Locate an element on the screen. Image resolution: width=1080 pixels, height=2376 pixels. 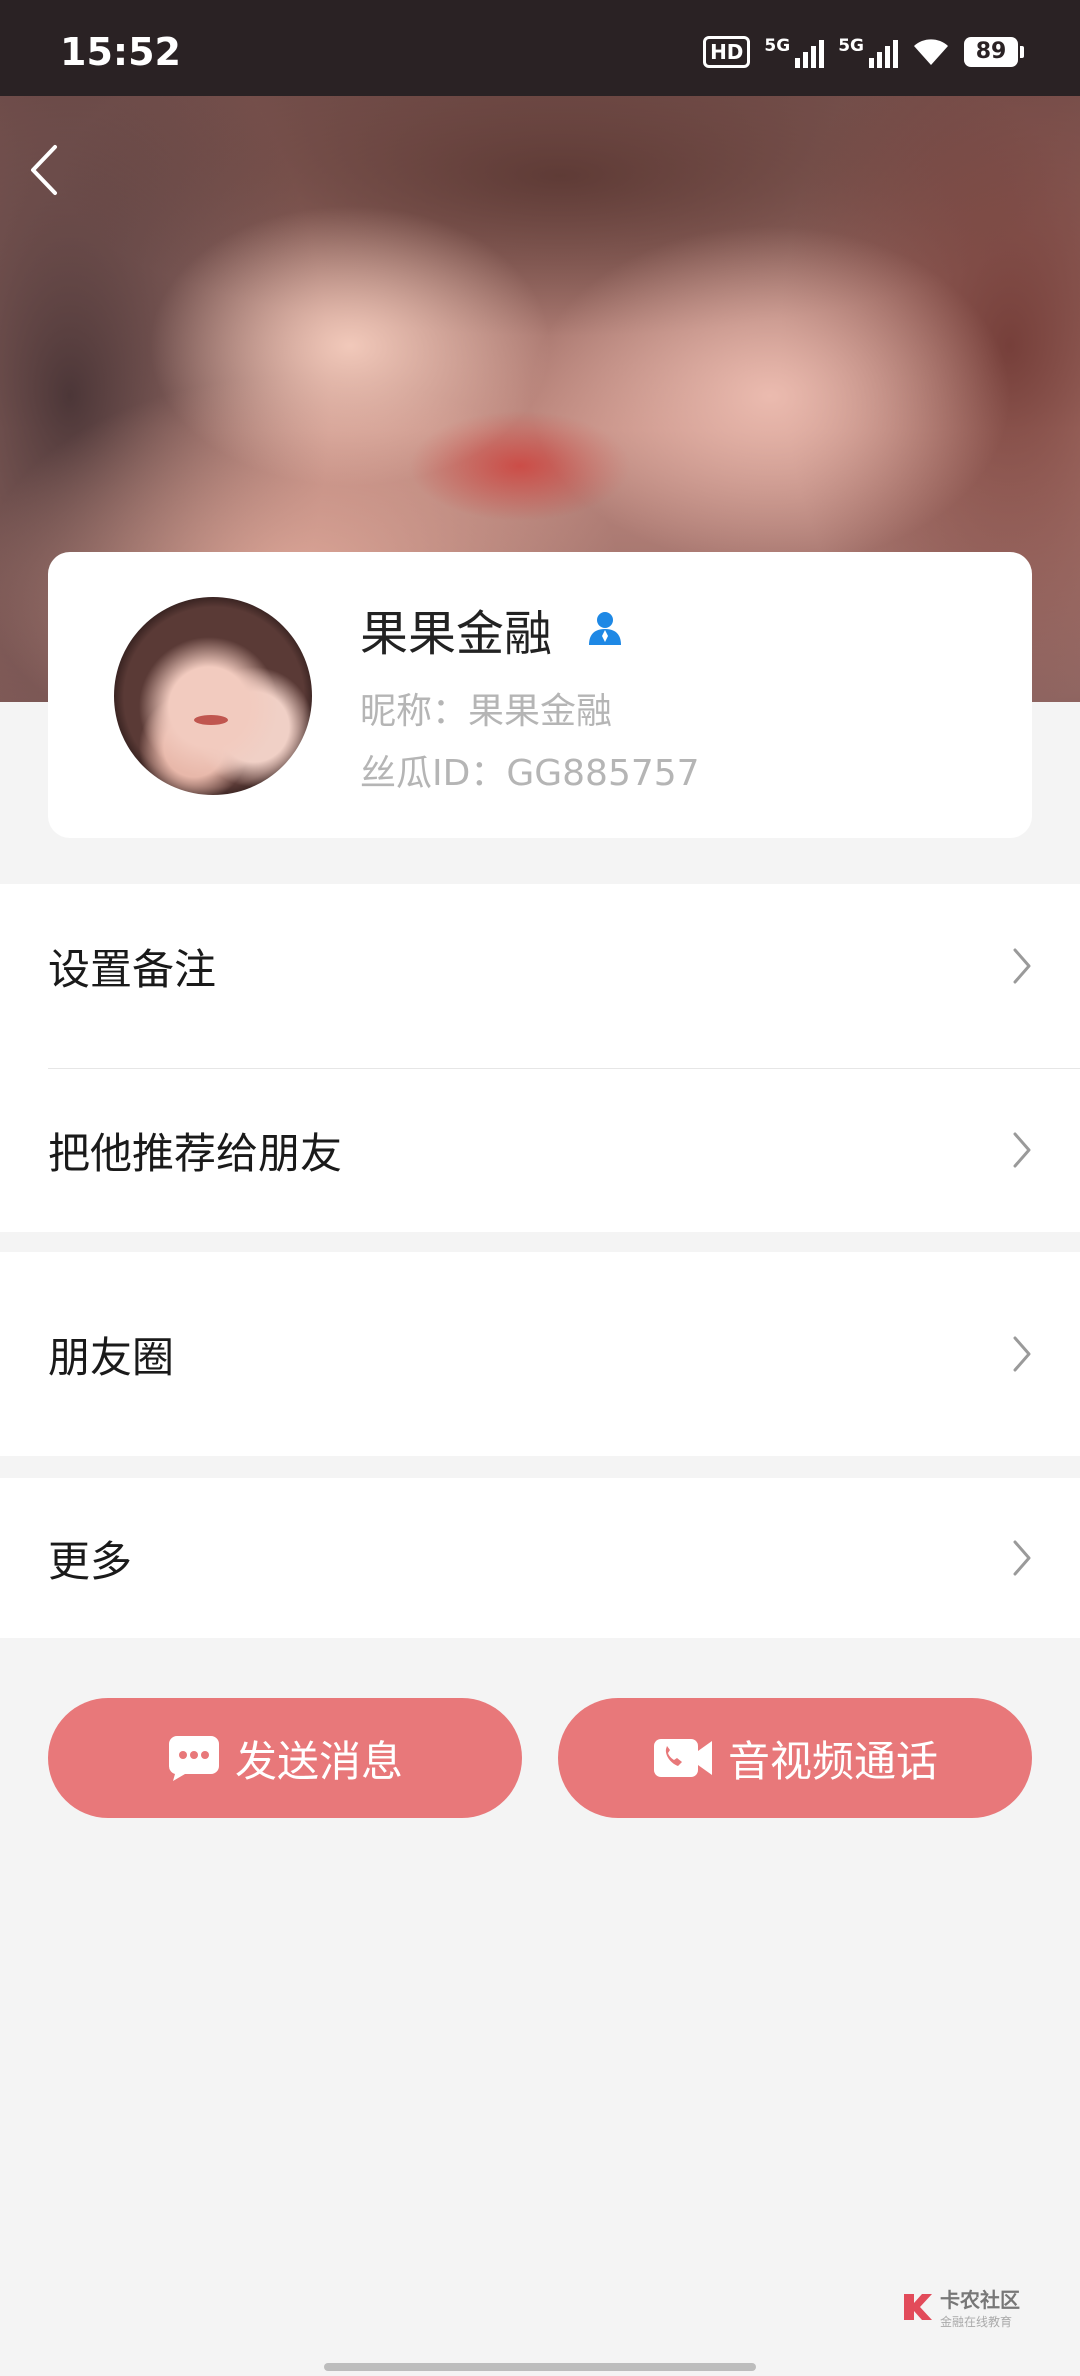
more-item: 更多 is located at coordinates (540, 1558).